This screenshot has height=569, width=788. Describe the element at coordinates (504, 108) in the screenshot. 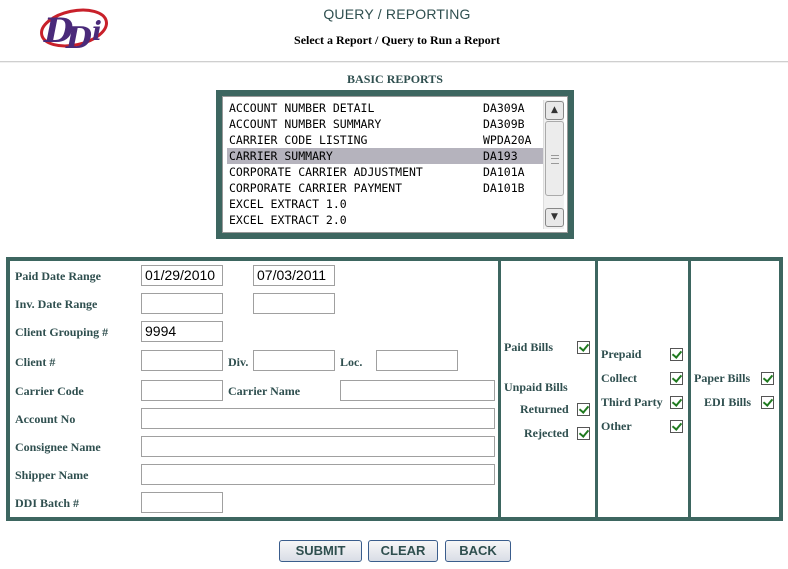

I see `report-code: DA309A` at that location.